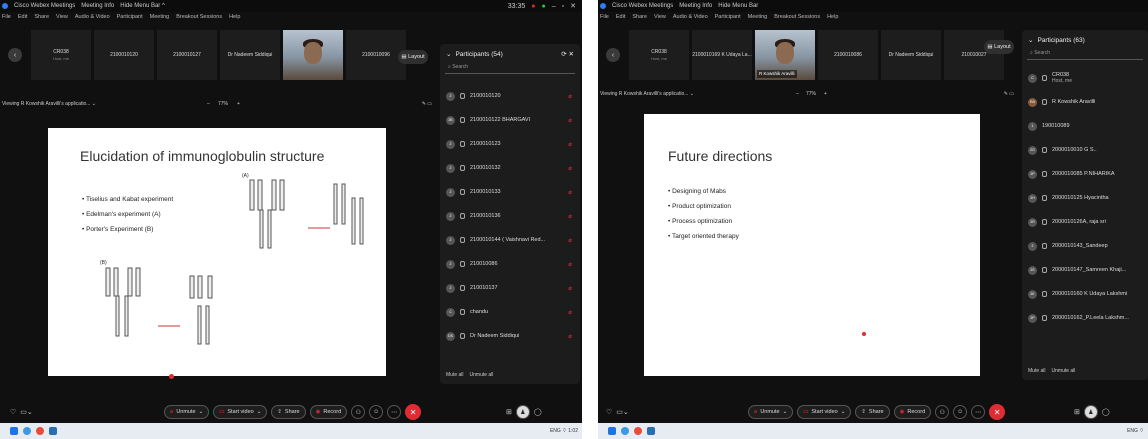 The height and width of the screenshot is (439, 1148). I want to click on participant-row: 2K 2000010160 K Udaya Lakshmi, so click(1085, 294).